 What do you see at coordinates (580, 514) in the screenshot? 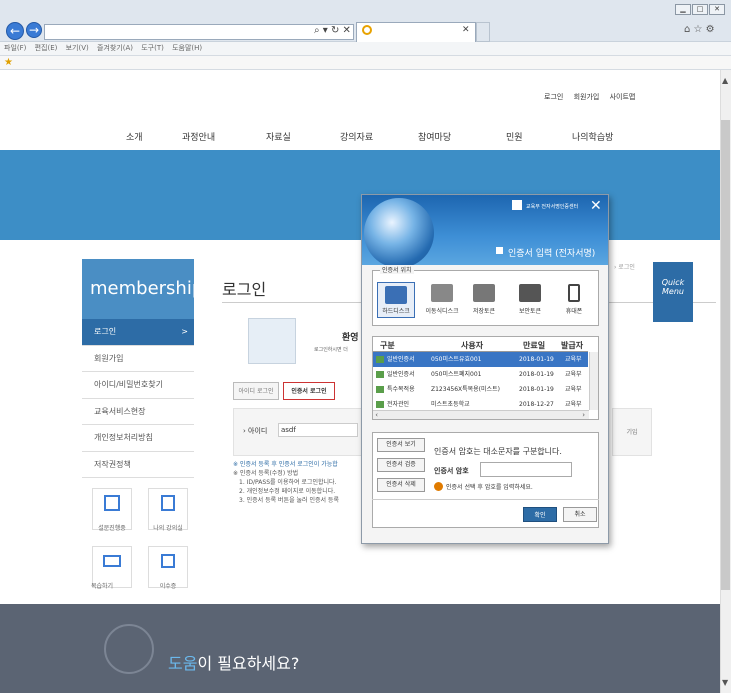
I see `cancel-button: 취소` at bounding box center [580, 514].